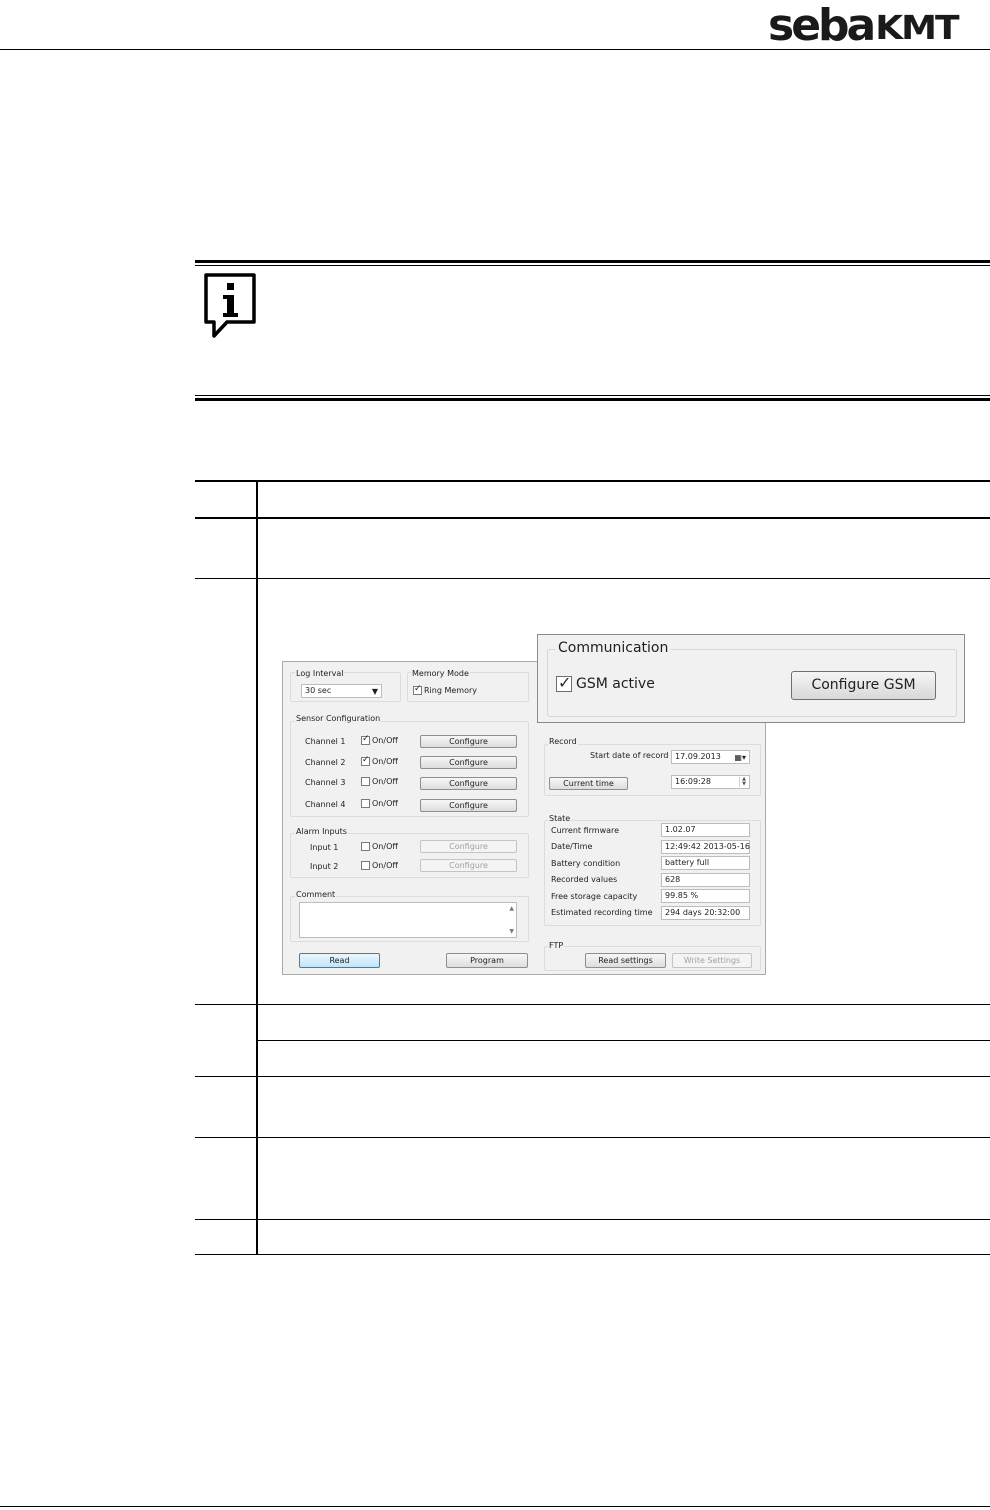 This screenshot has width=990, height=1510. What do you see at coordinates (325, 762) in the screenshot?
I see `channel-2-label: Channel 2` at bounding box center [325, 762].